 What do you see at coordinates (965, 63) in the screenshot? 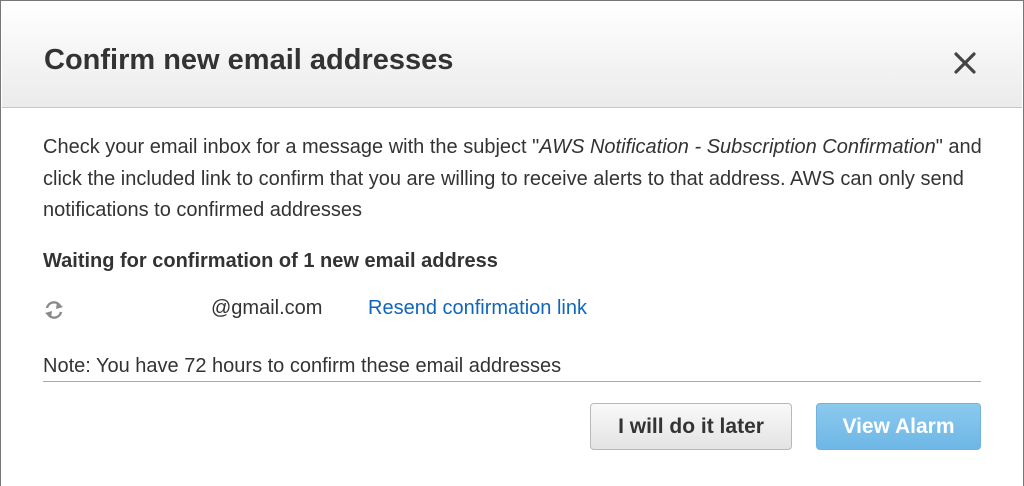
I see `close-icon` at bounding box center [965, 63].